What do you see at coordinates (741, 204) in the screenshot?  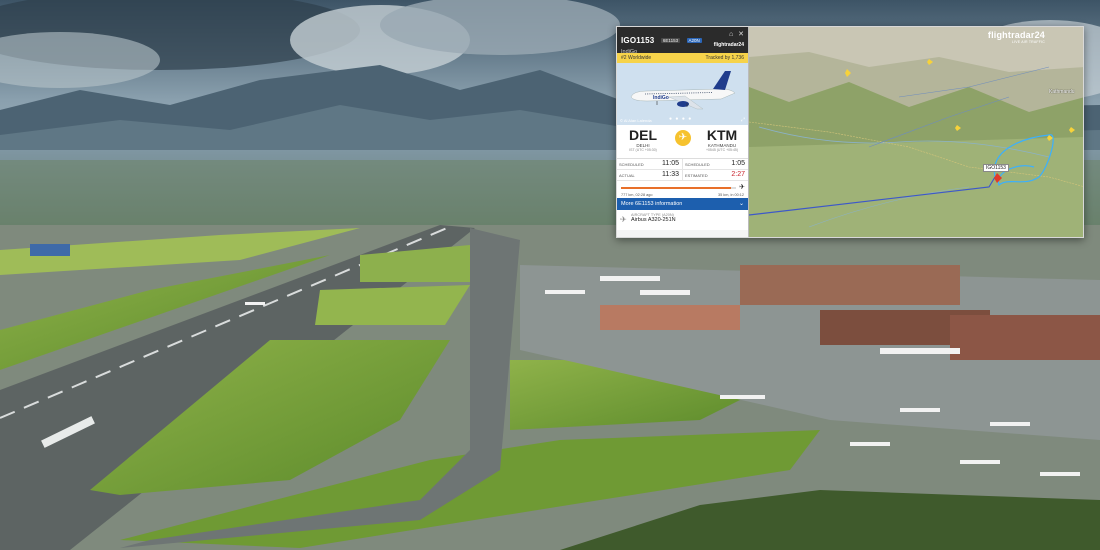 I see `chevron-down-icon: ⌄` at bounding box center [741, 204].